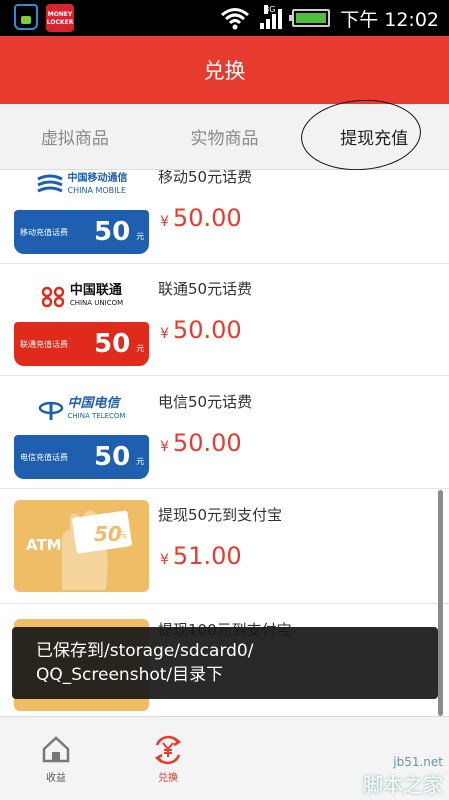  Describe the element at coordinates (389, 19) in the screenshot. I see `clock: 下午 12:02` at that location.